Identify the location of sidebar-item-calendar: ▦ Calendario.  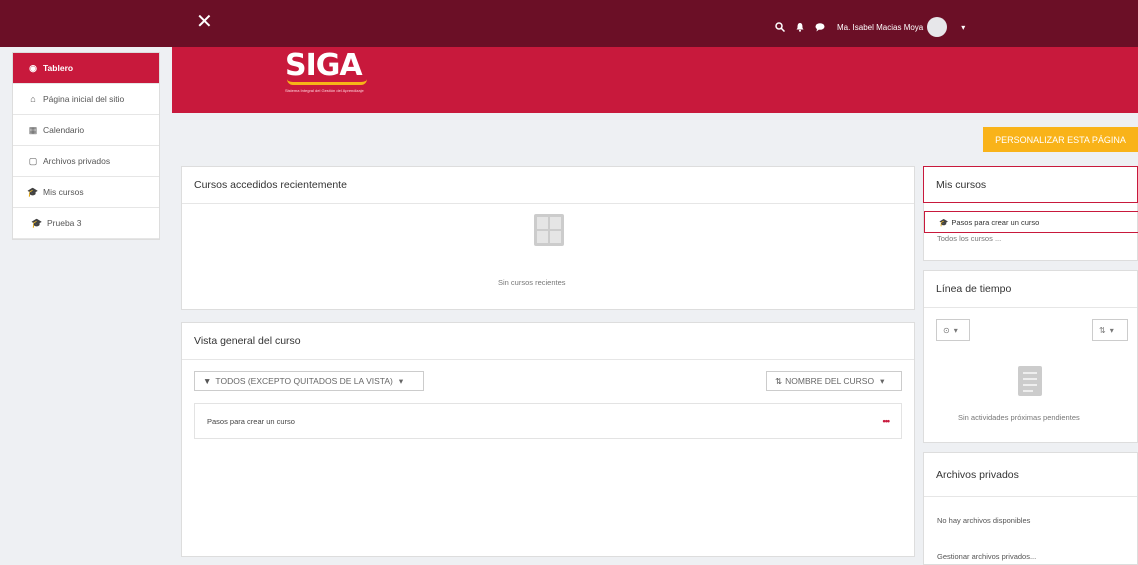
(86, 130).